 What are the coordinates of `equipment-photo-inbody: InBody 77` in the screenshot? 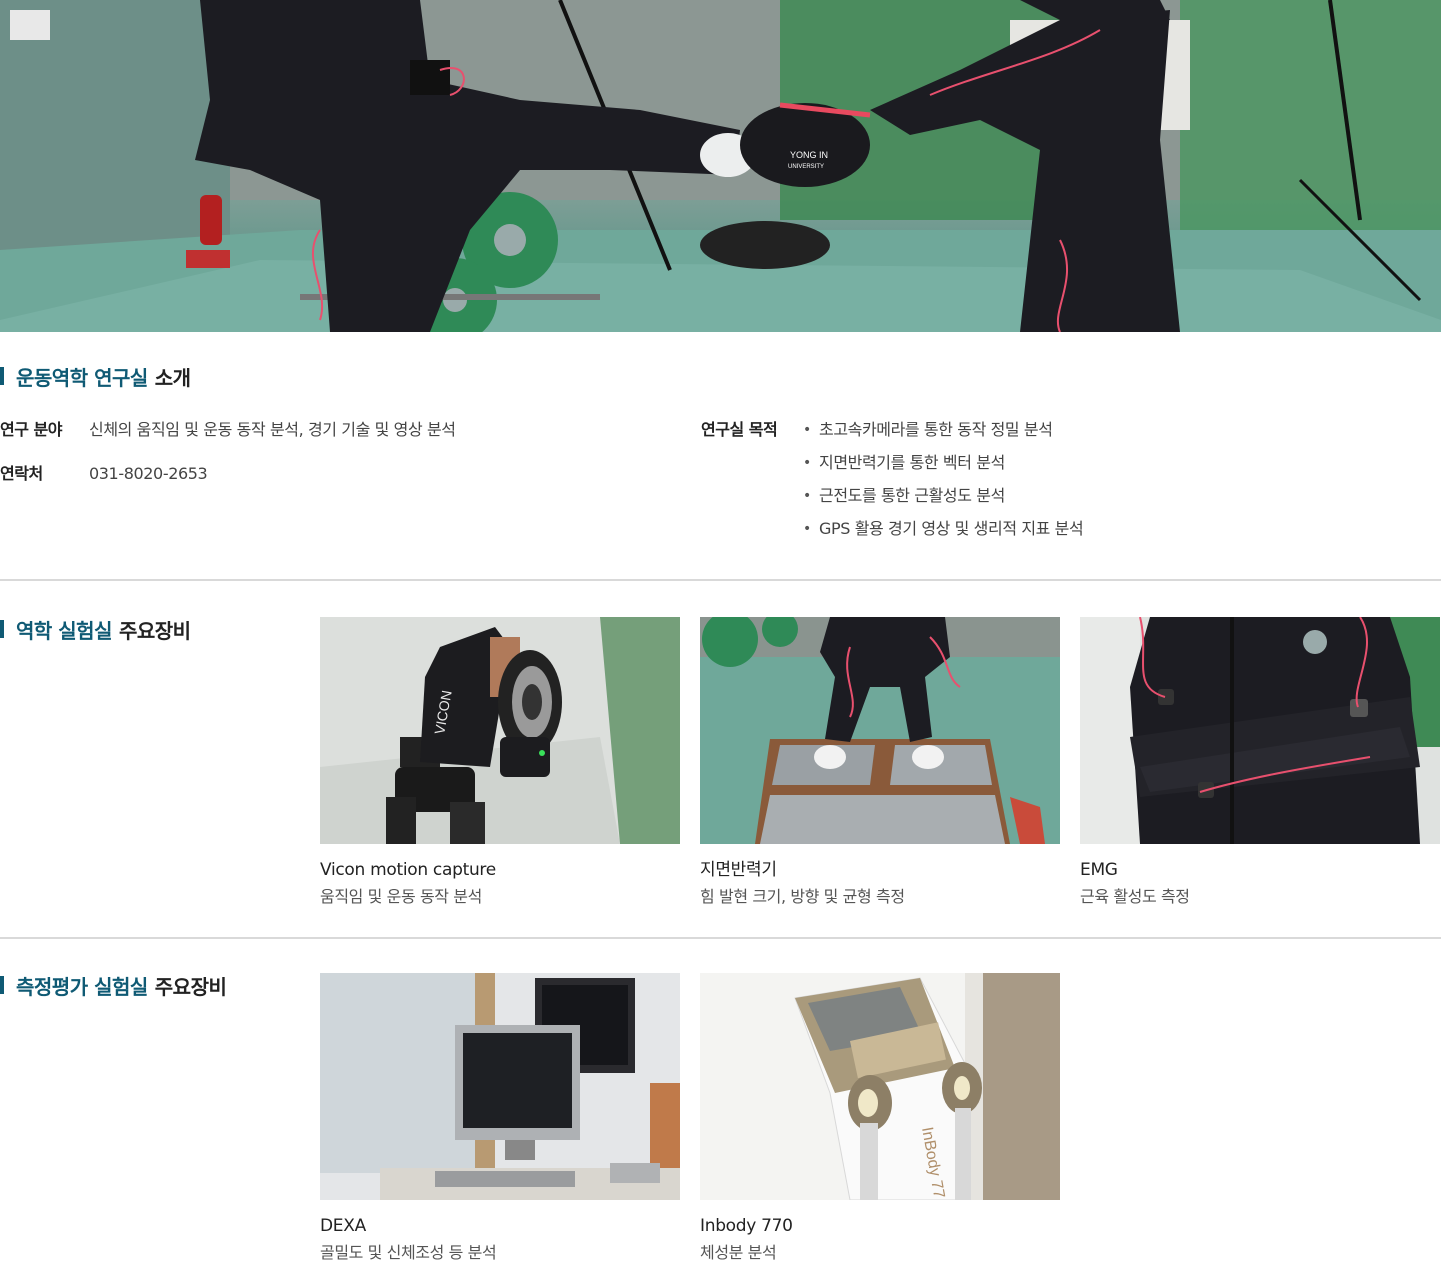 It's located at (880, 1086).